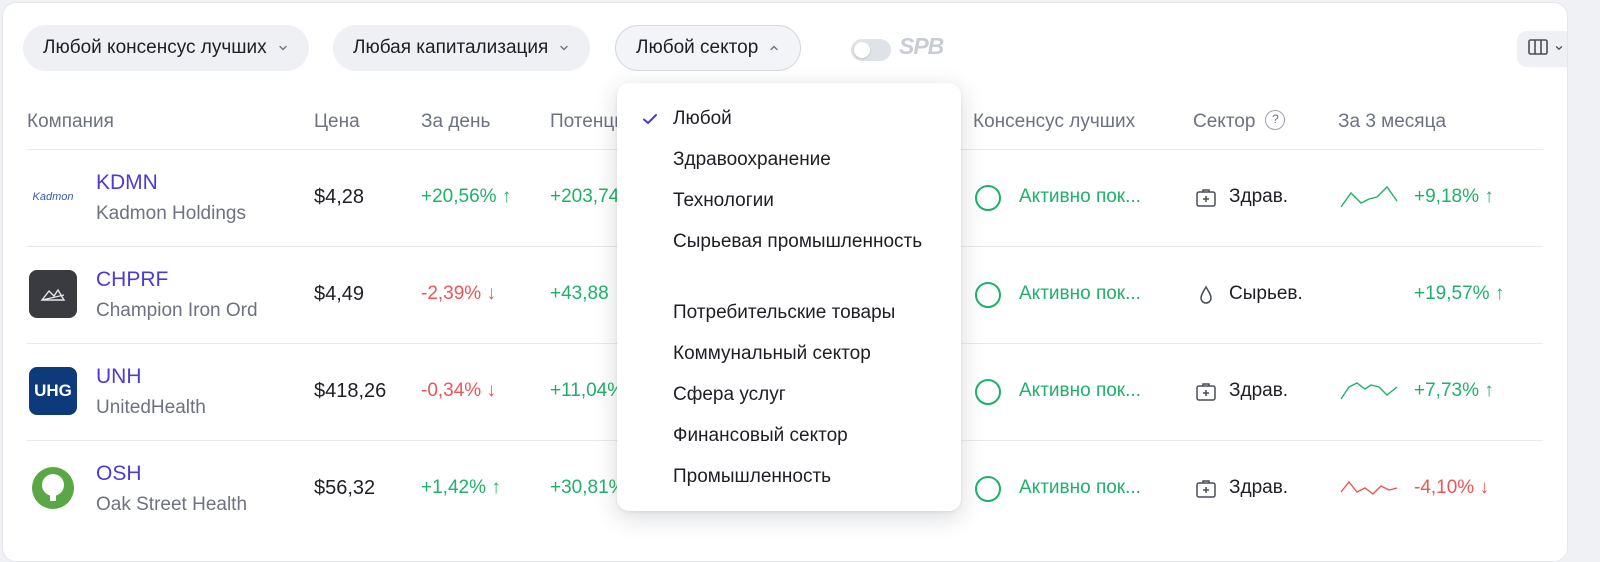 Image resolution: width=1600 pixels, height=562 pixels. Describe the element at coordinates (808, 353) in the screenshot. I see `sector-option-utilities: Коммунальный сектор` at that location.